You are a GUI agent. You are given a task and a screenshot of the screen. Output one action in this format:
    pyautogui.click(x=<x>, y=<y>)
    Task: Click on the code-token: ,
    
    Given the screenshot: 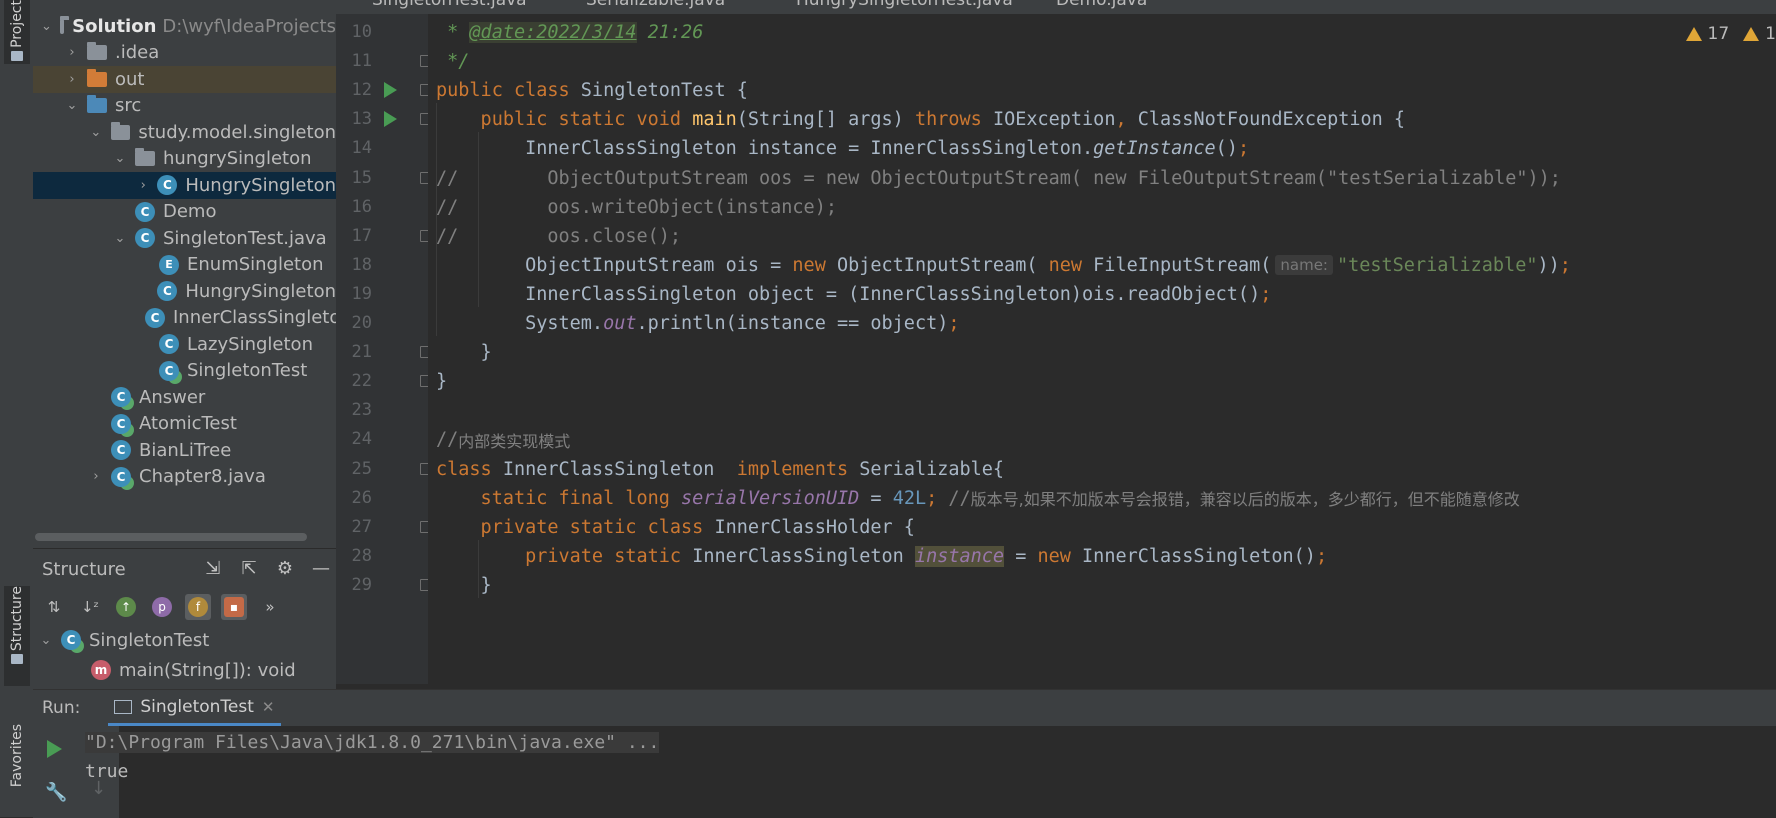 What is the action you would take?
    pyautogui.click(x=1126, y=120)
    